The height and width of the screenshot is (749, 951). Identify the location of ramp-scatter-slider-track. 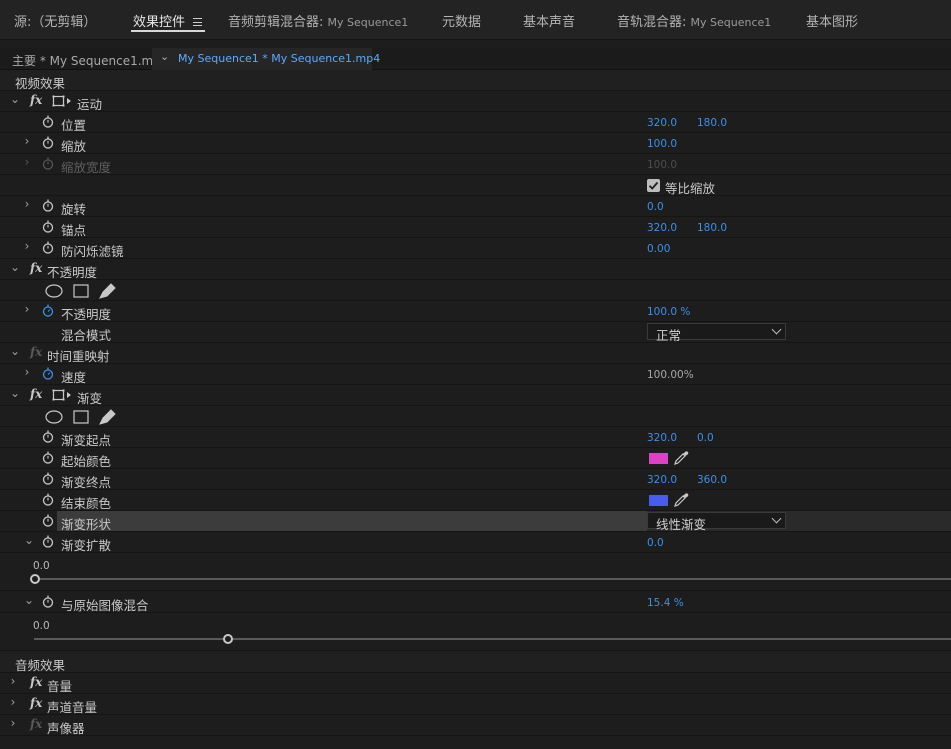
(492, 579).